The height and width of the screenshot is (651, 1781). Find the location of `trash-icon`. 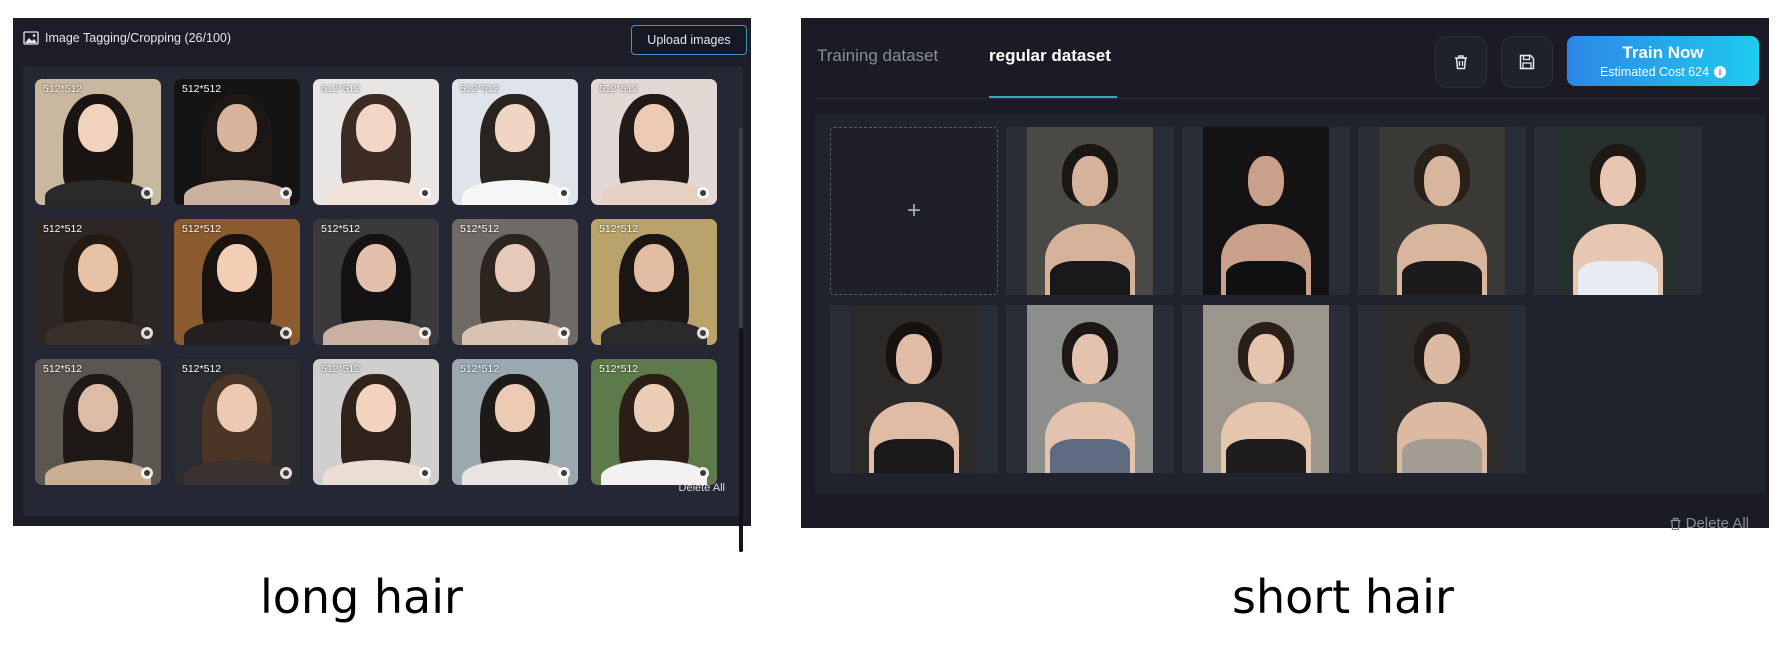

trash-icon is located at coordinates (1461, 62).